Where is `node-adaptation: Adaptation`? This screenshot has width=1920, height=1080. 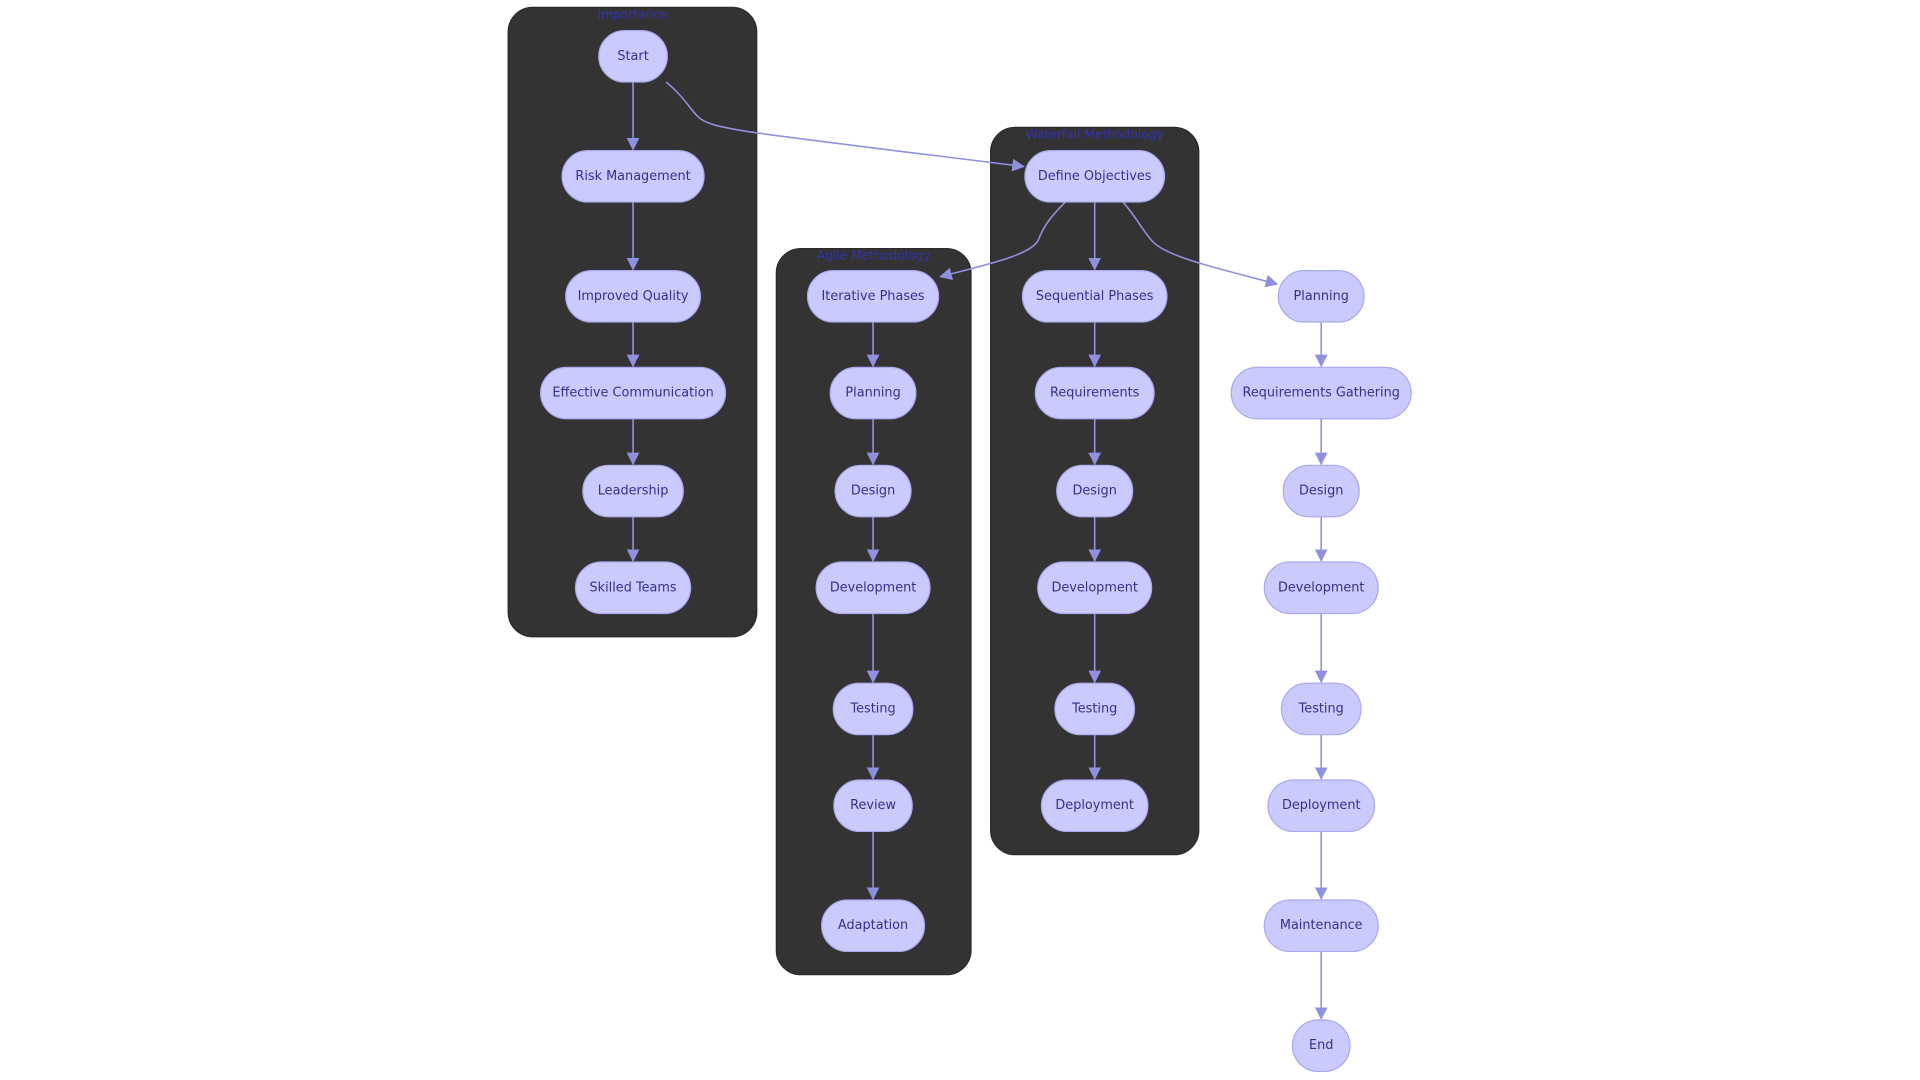 node-adaptation: Adaptation is located at coordinates (873, 926).